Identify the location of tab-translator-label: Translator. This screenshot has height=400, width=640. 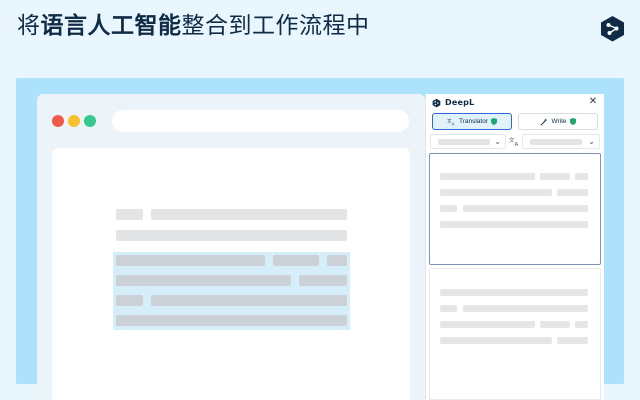
(473, 121).